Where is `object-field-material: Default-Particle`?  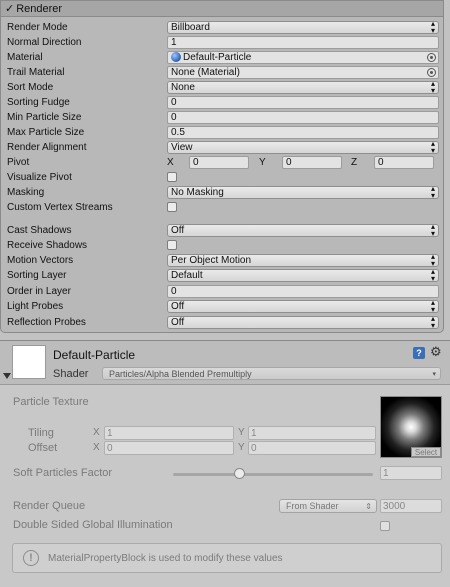 object-field-material: Default-Particle is located at coordinates (303, 57).